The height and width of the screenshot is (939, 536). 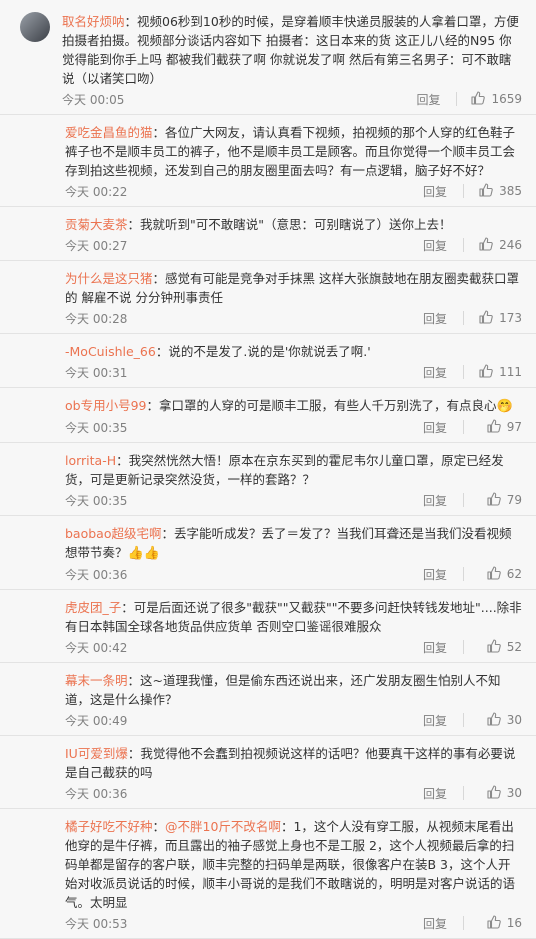 I want to click on like-button: 246, so click(x=500, y=245).